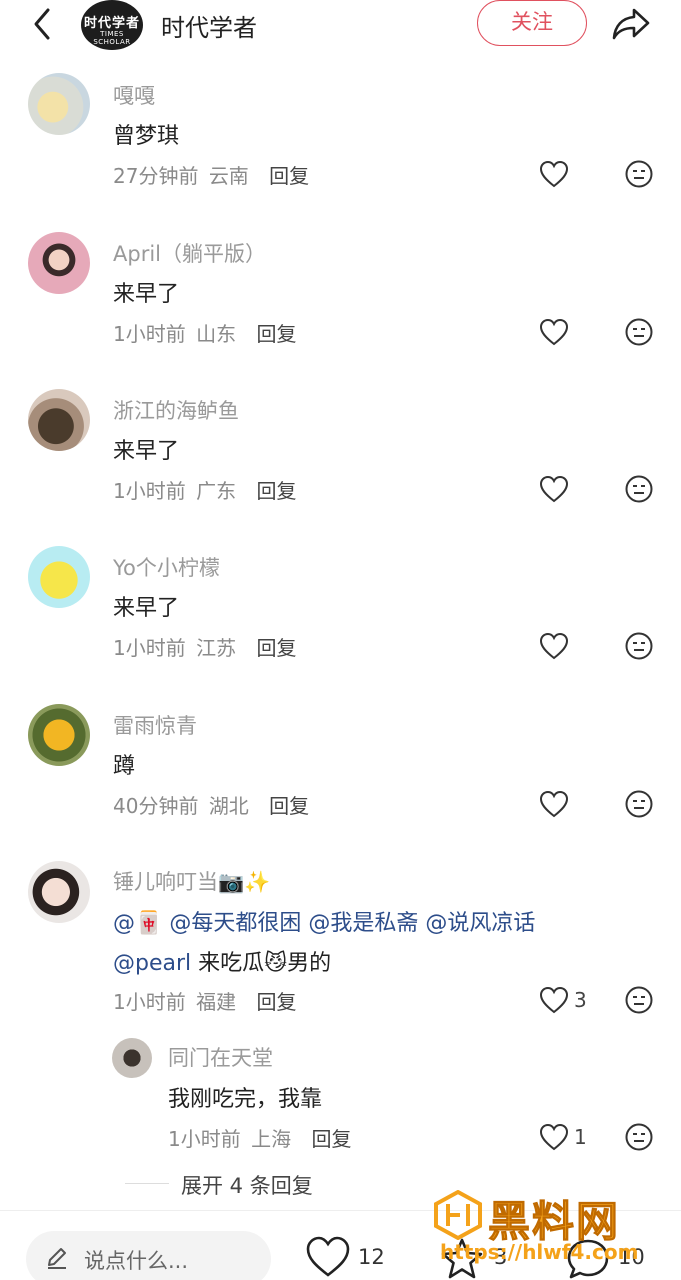 The image size is (681, 1280). I want to click on comment-text-segment: 男的, so click(309, 963).